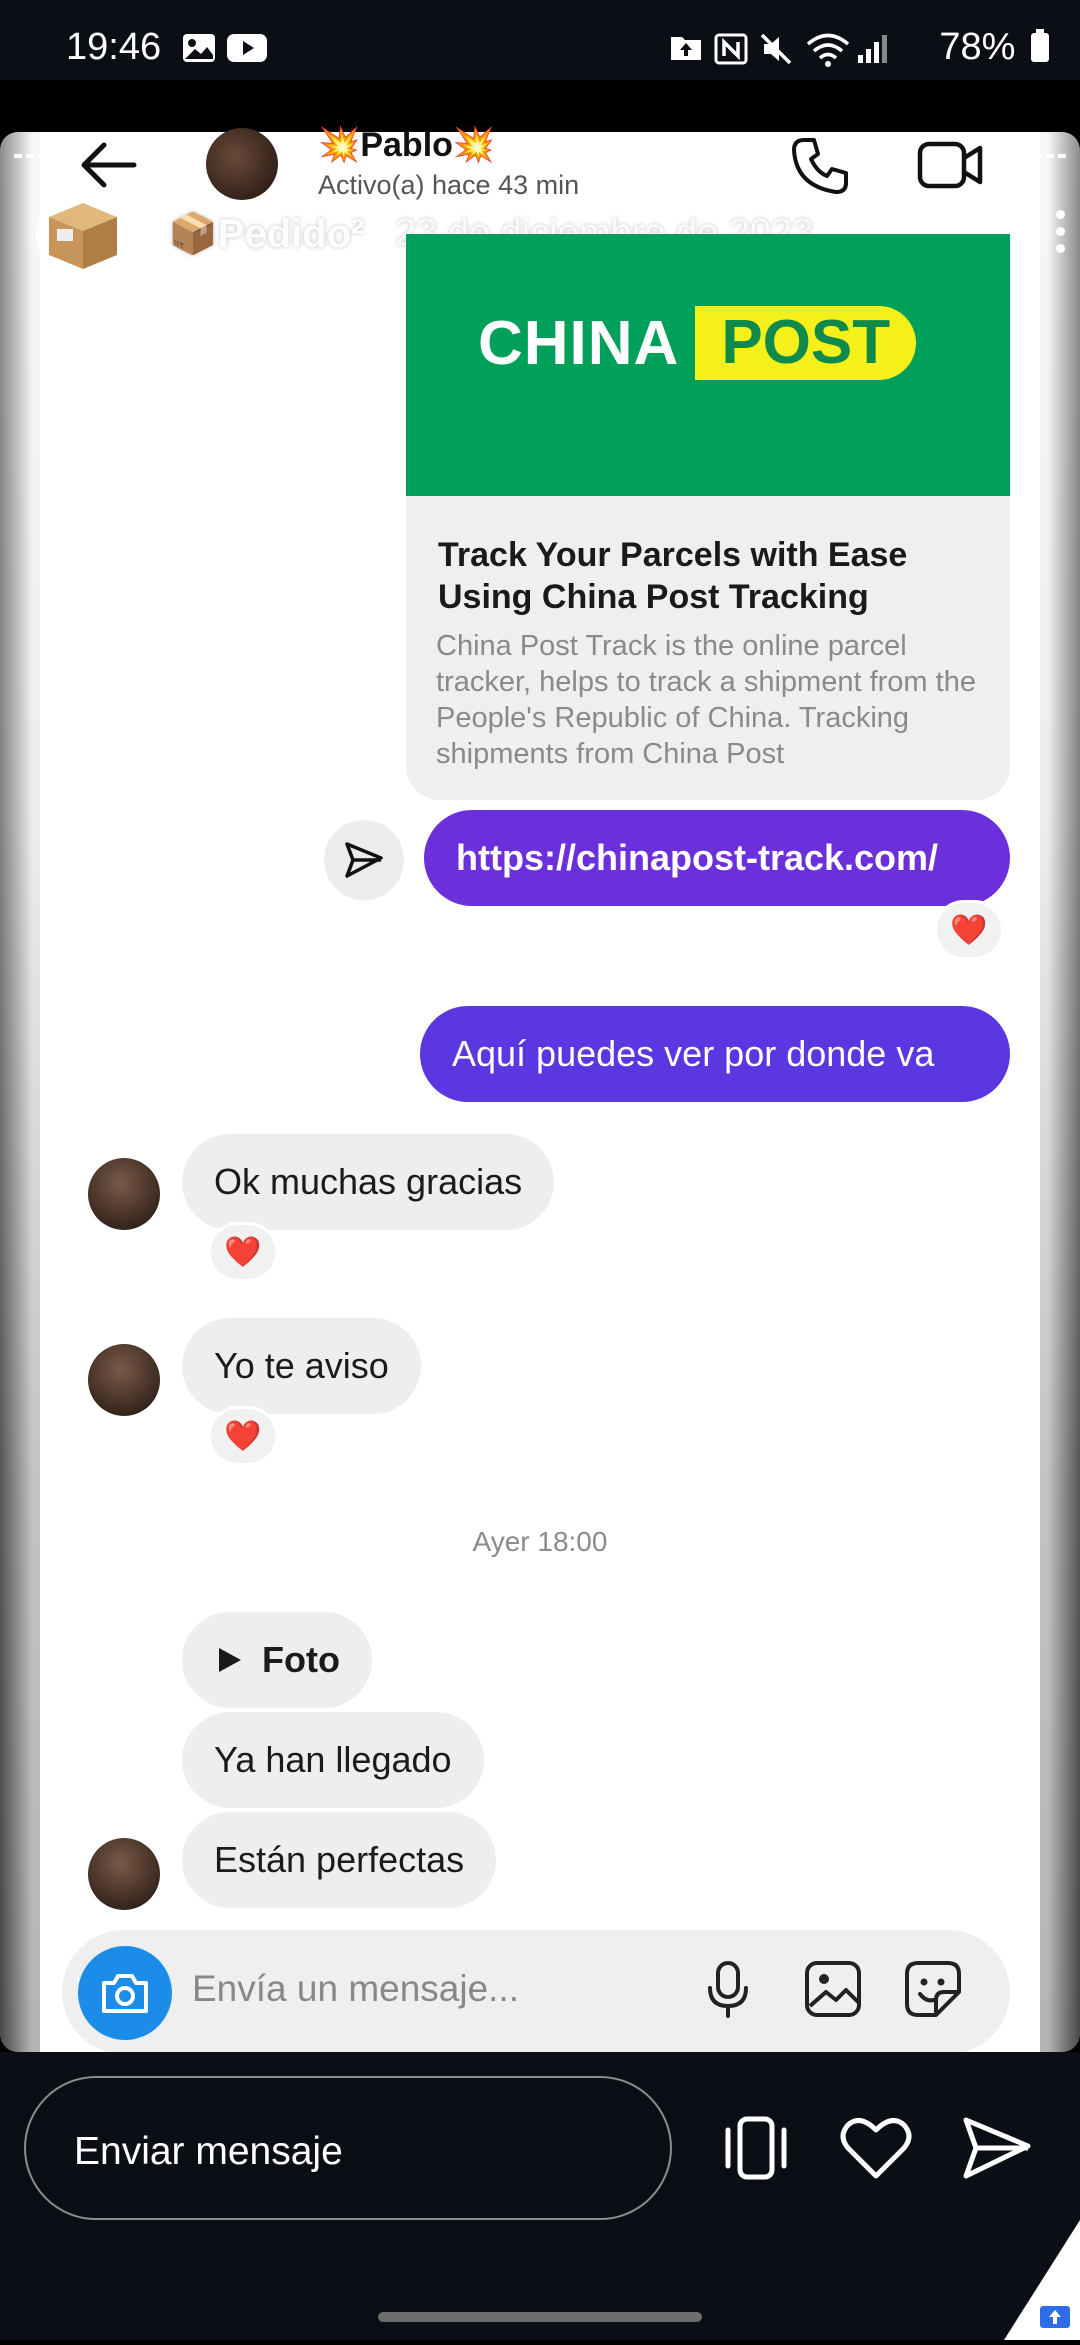 The image size is (1080, 2345). I want to click on phone-icon, so click(820, 168).